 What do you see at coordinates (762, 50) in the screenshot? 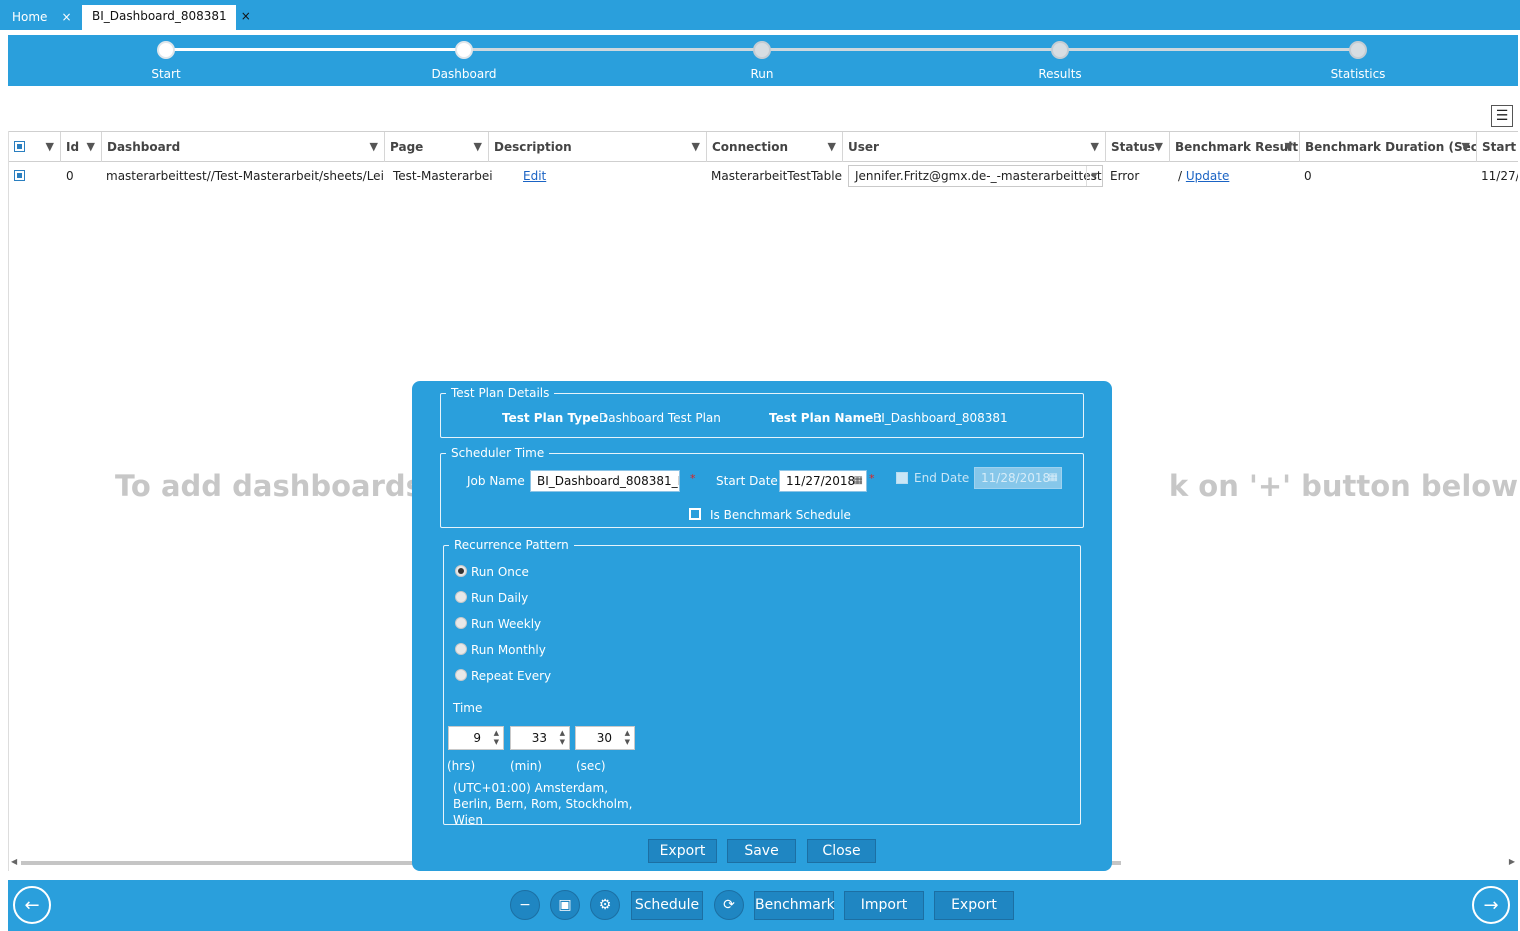
I see `wizard-step-run-dot` at bounding box center [762, 50].